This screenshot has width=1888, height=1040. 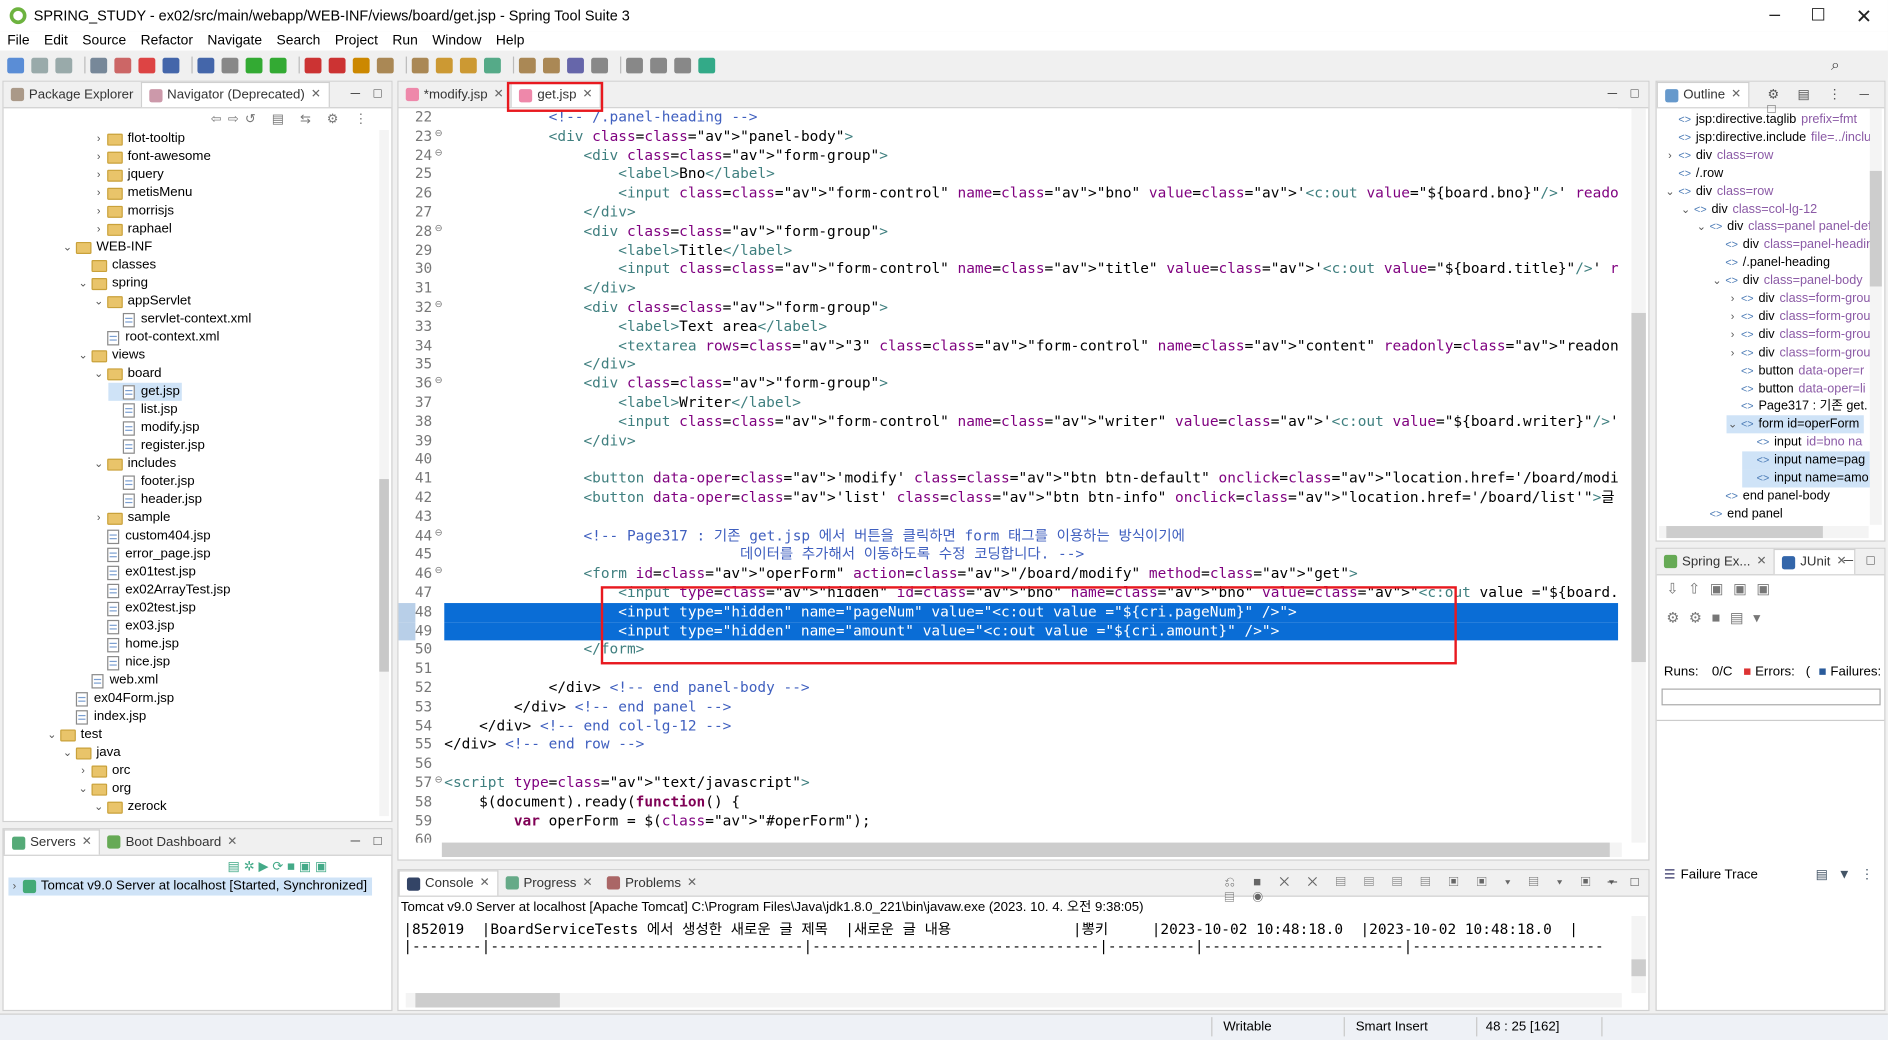 What do you see at coordinates (764, 555) in the screenshot?
I see `code-line: 데이터를 추가해서 이동하도록 수정 코딩합니다. -->` at bounding box center [764, 555].